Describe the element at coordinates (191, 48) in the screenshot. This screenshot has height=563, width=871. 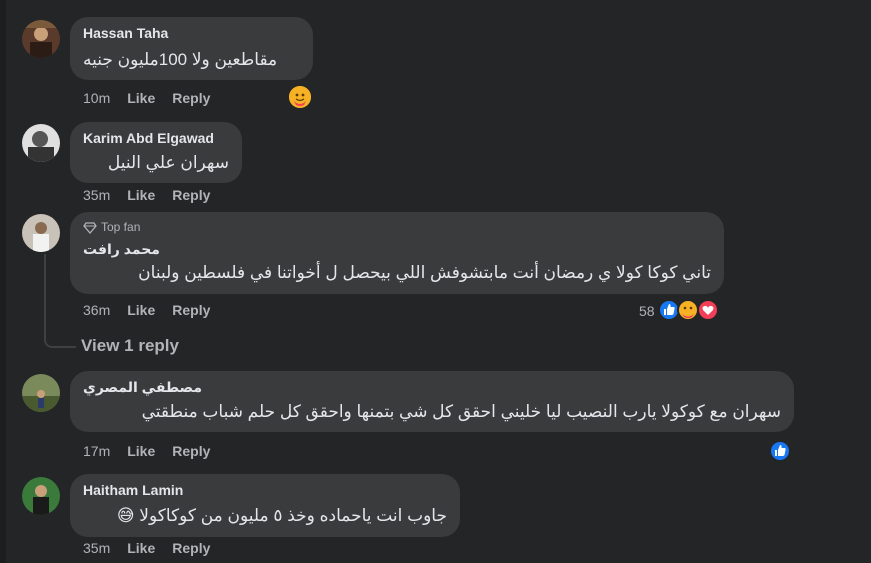
I see `comment-bubble: Hassan Taha مقاطعين ولا 100مليون جنيه` at that location.